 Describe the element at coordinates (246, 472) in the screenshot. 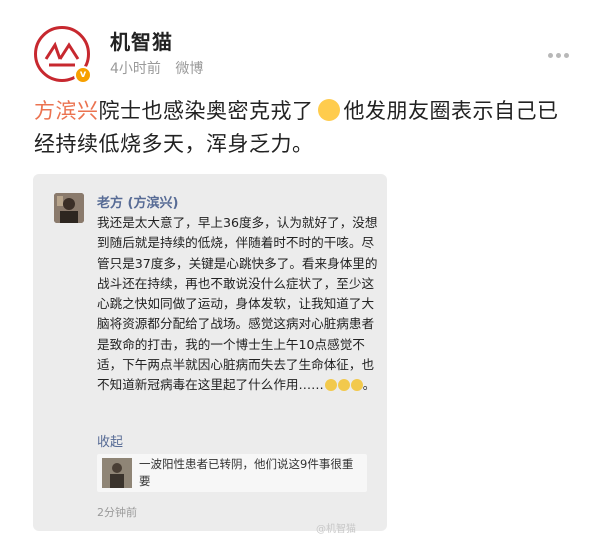

I see `link-title: 一波阳性患者已转阴，他们说这9件事很重要` at that location.